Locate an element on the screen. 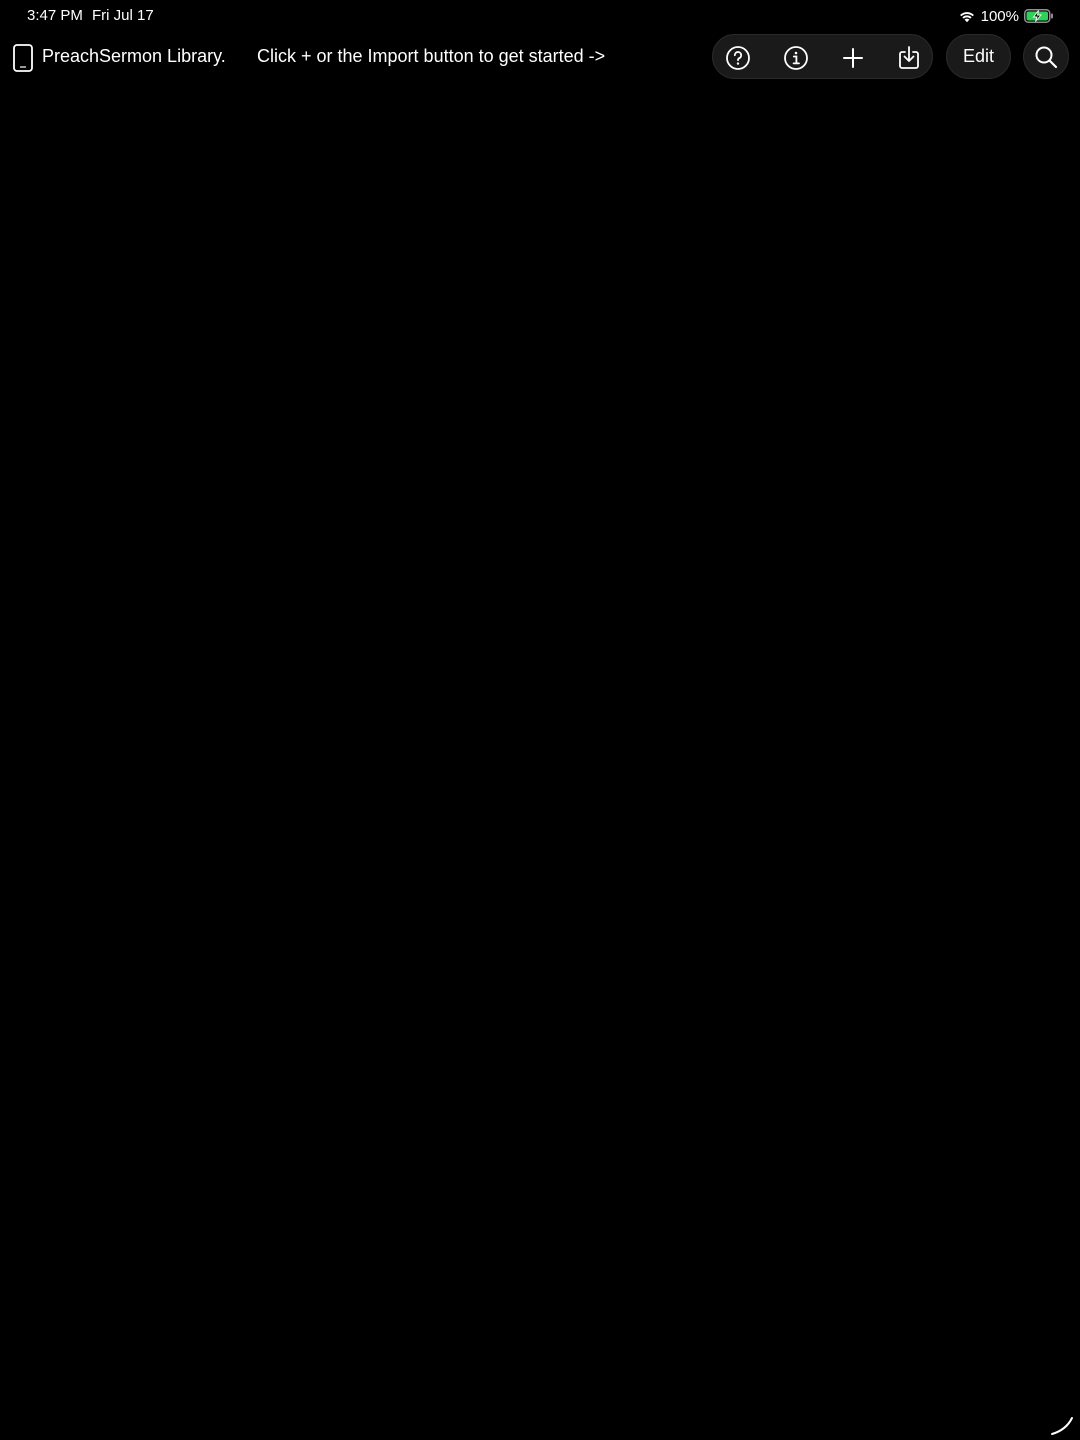  question-circle-icon is located at coordinates (738, 57).